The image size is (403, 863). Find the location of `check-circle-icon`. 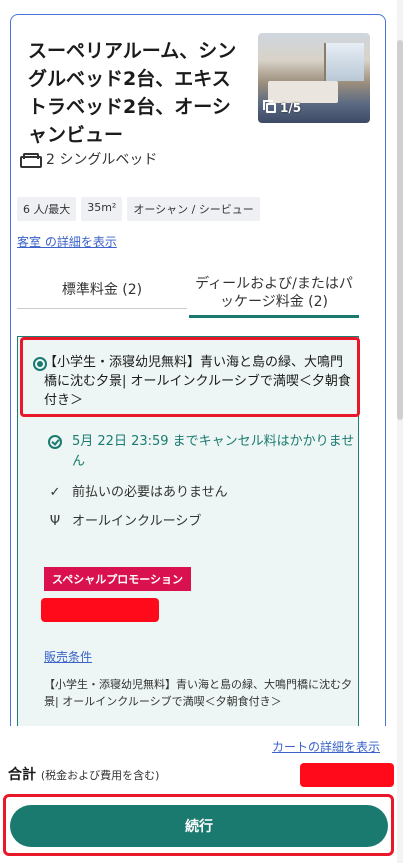

check-circle-icon is located at coordinates (55, 442).